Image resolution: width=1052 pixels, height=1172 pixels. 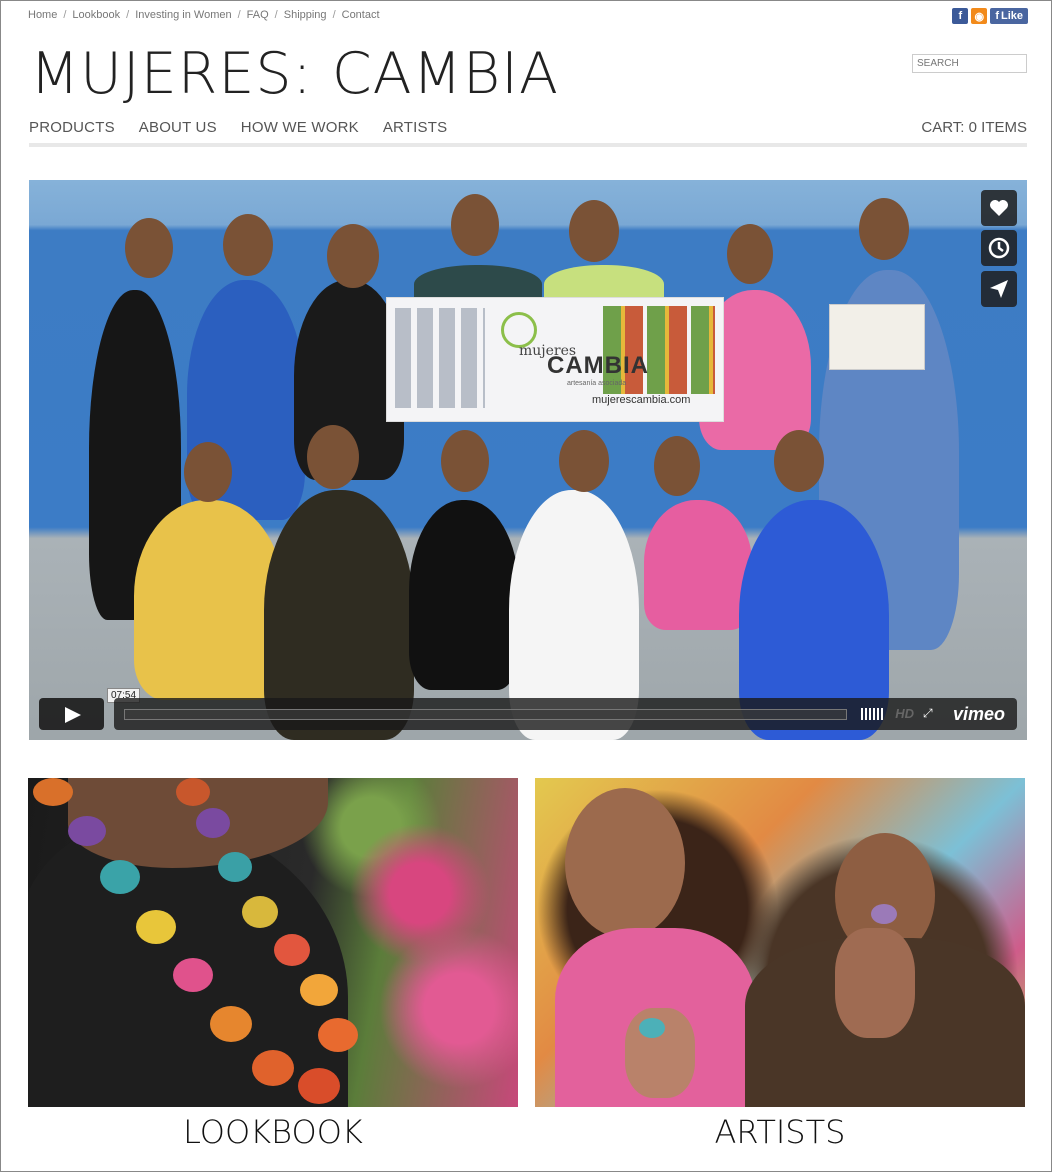 I want to click on artist-hands, so click(x=875, y=983).